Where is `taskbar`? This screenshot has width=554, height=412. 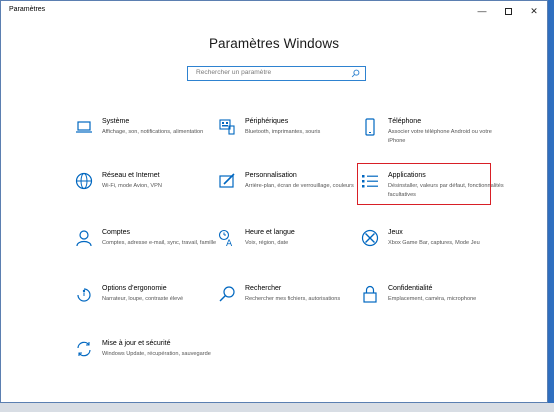
taskbar is located at coordinates (277, 407).